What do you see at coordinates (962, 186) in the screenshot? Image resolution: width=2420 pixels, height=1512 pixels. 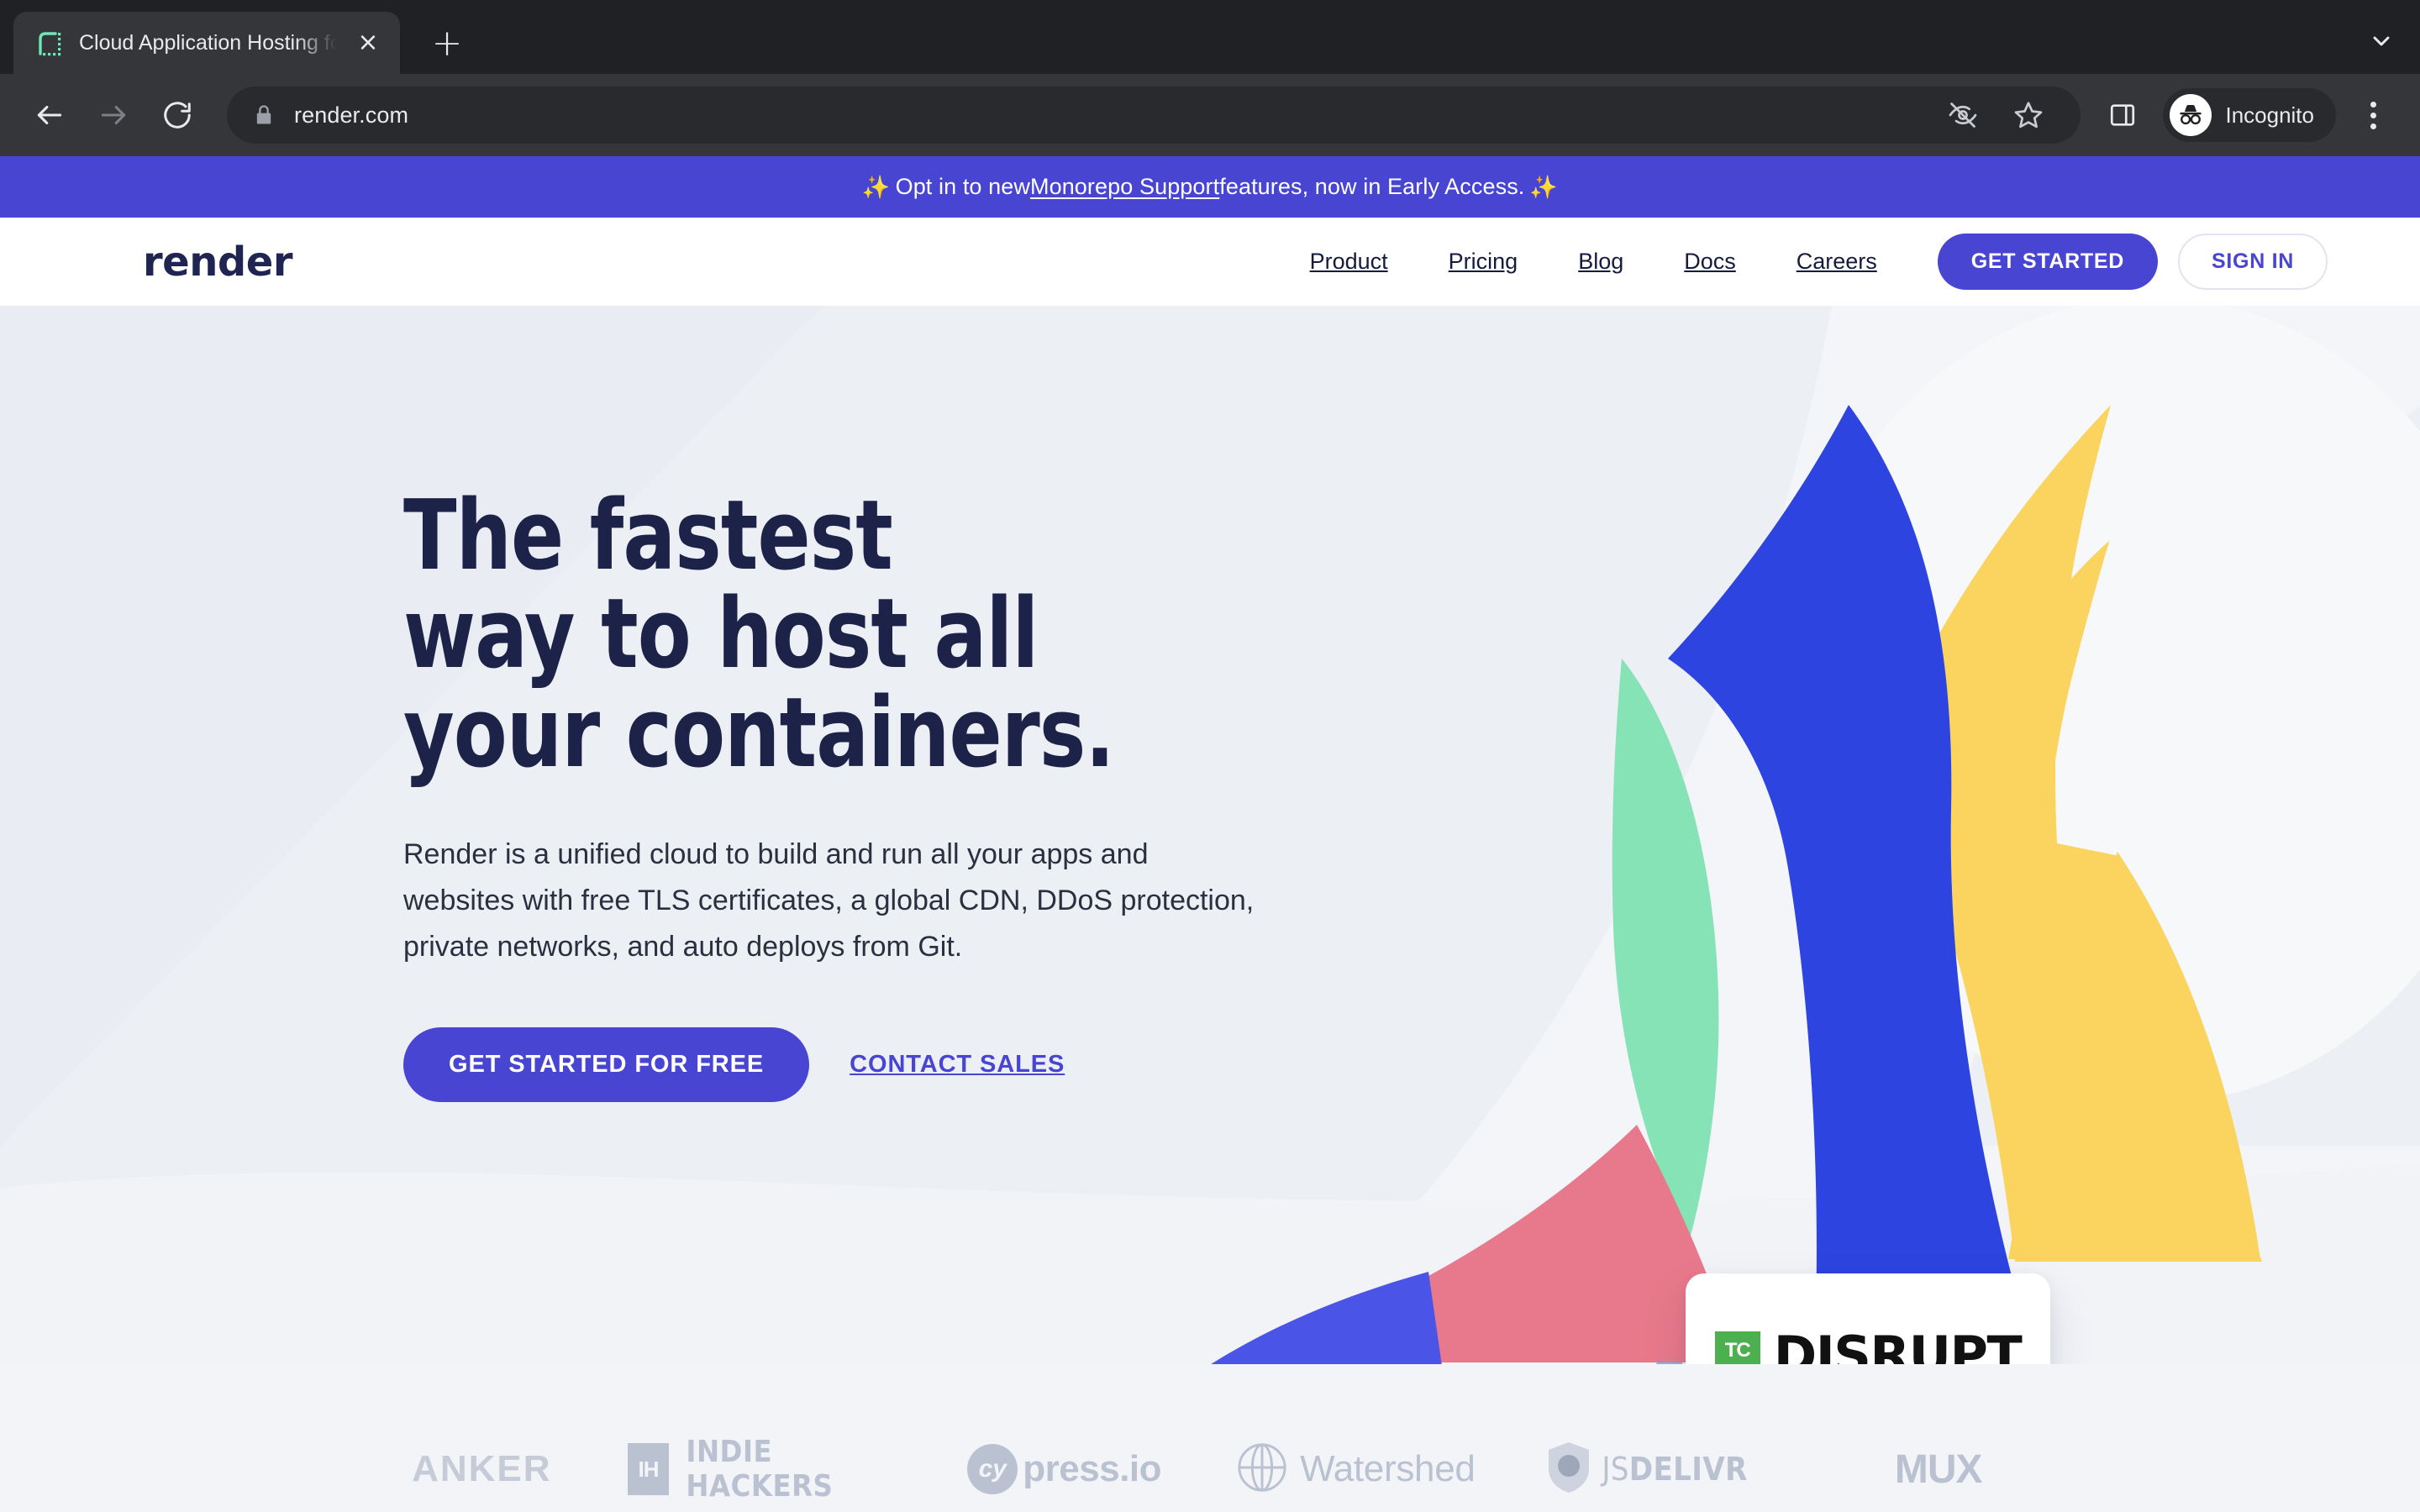 I see `announcement-prefix: Opt in to new` at bounding box center [962, 186].